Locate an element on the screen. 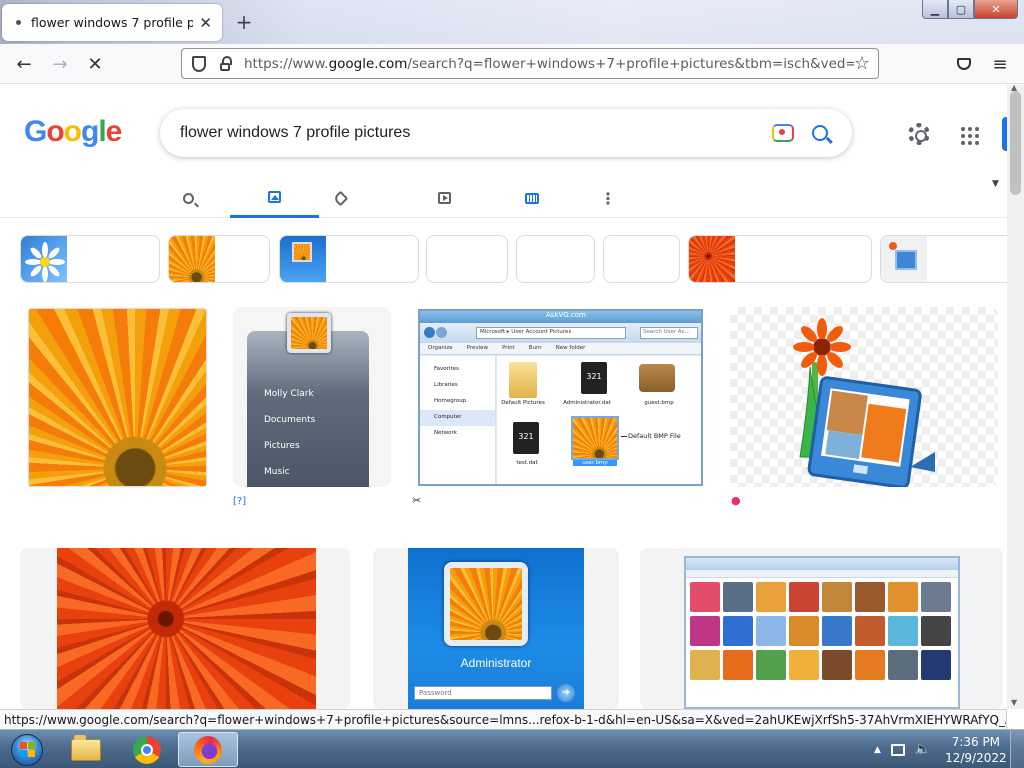  taskbar-firefox is located at coordinates (208, 749).